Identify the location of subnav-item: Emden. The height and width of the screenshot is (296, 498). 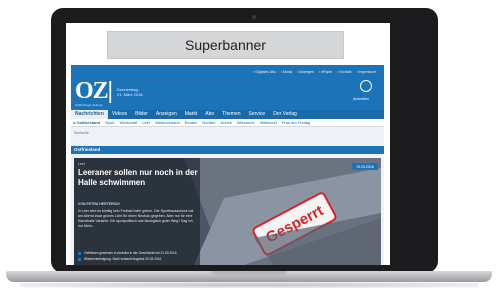
(191, 122).